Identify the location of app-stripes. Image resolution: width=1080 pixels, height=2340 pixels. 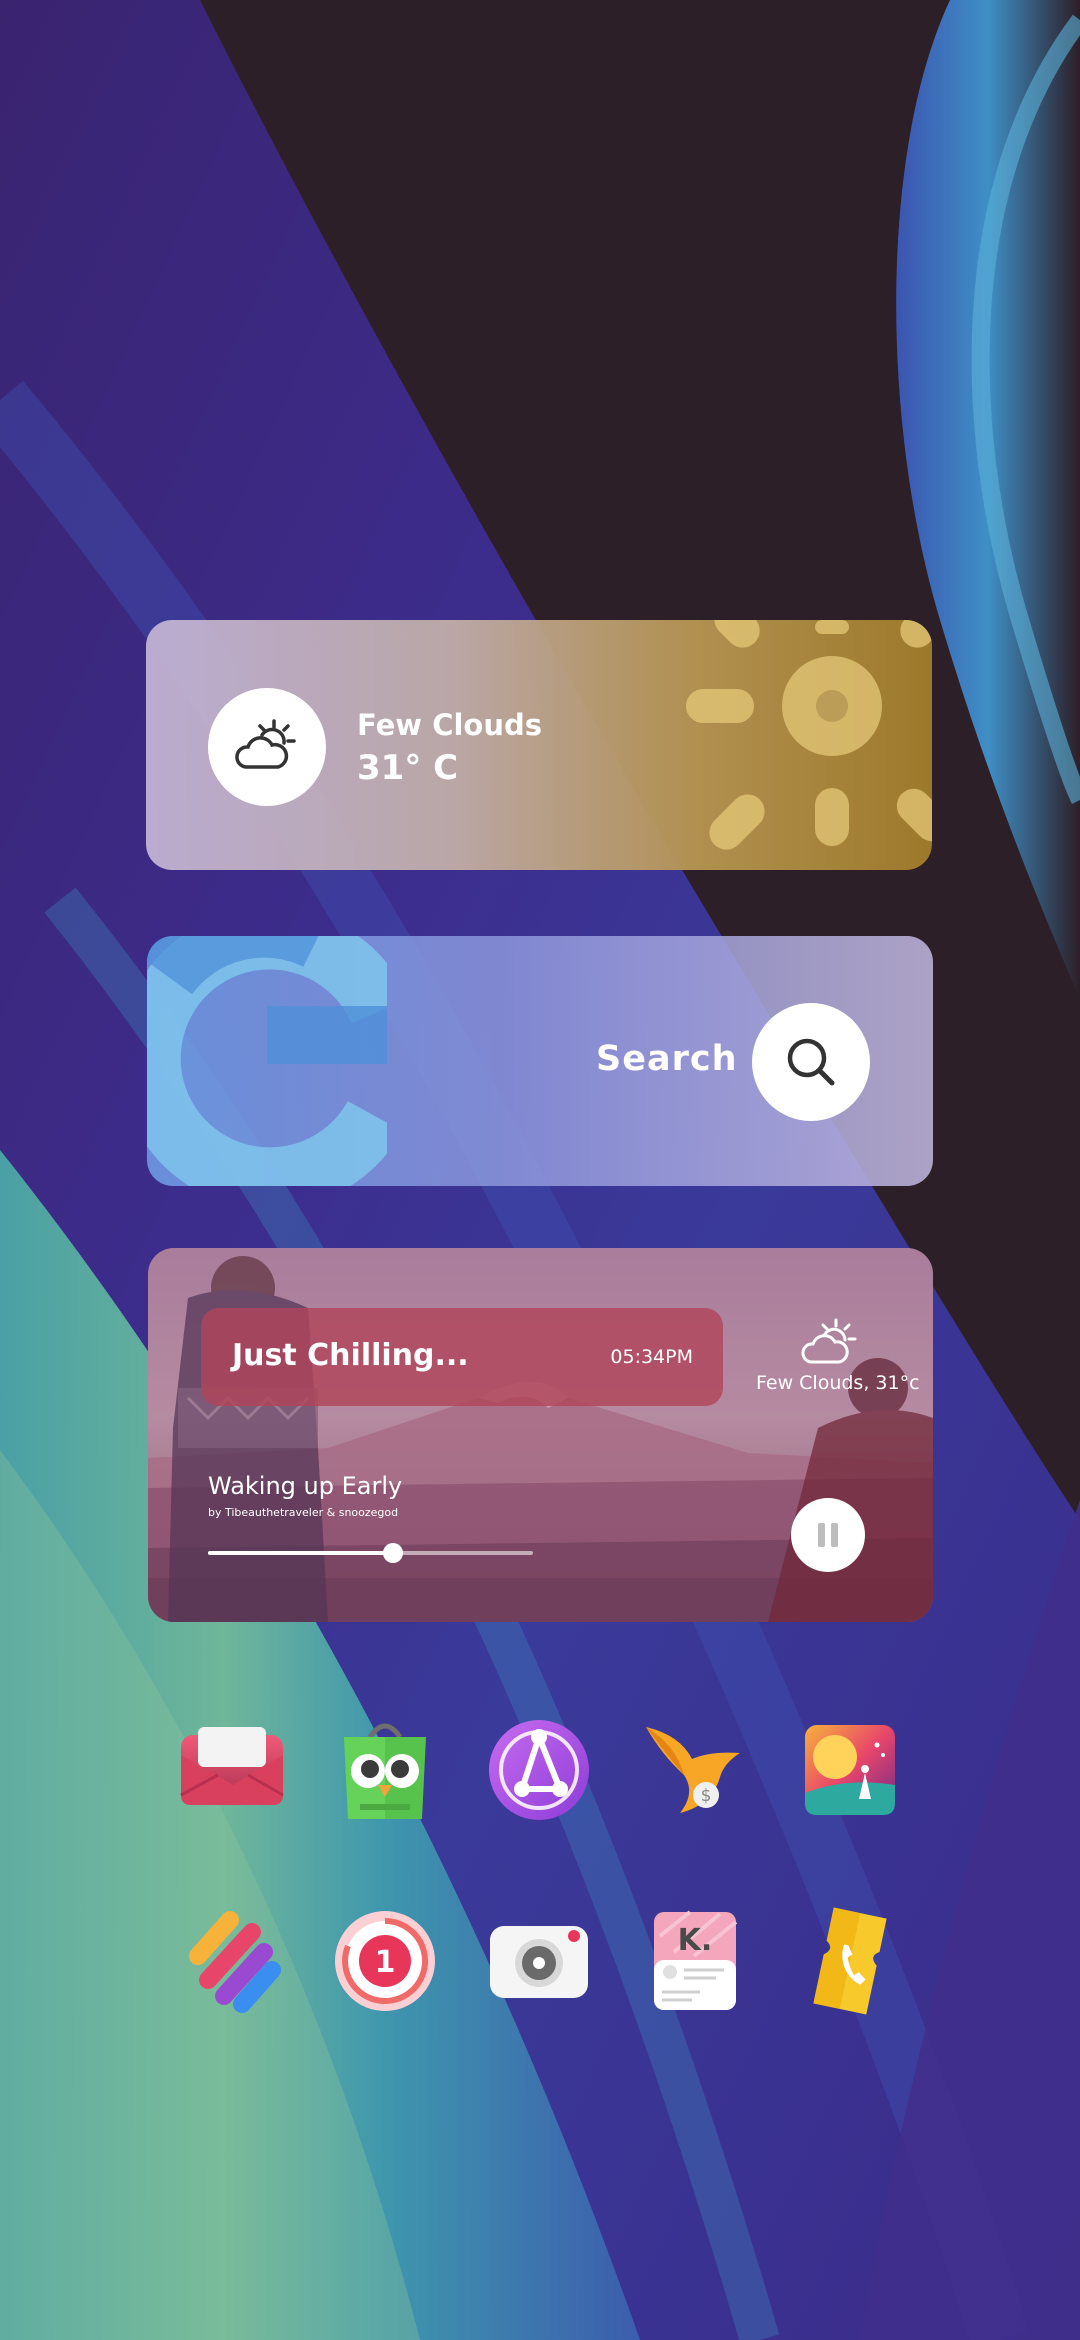
(233, 1961).